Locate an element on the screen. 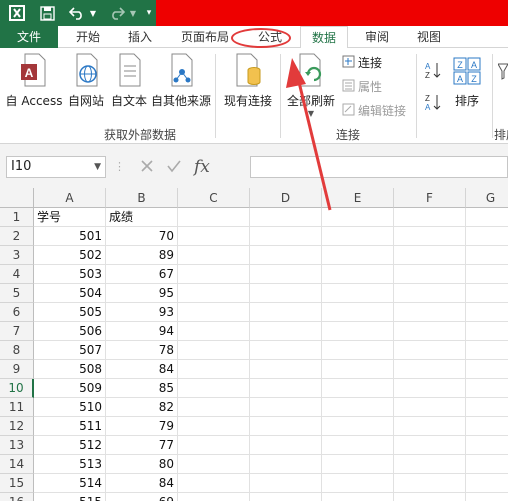 This screenshot has height=501, width=508. cell-f2 is located at coordinates (430, 236).